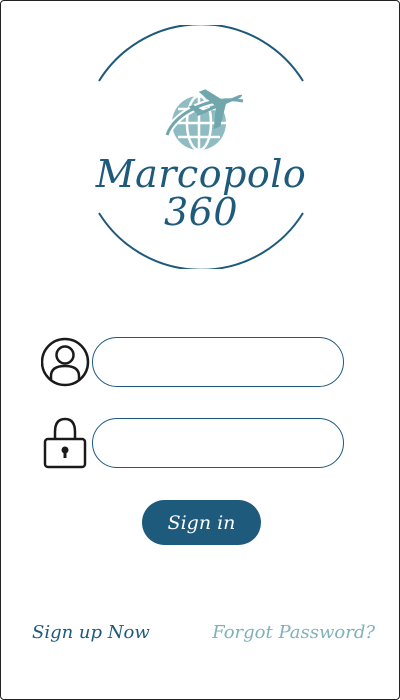 The height and width of the screenshot is (700, 400). I want to click on password-row, so click(196, 443).